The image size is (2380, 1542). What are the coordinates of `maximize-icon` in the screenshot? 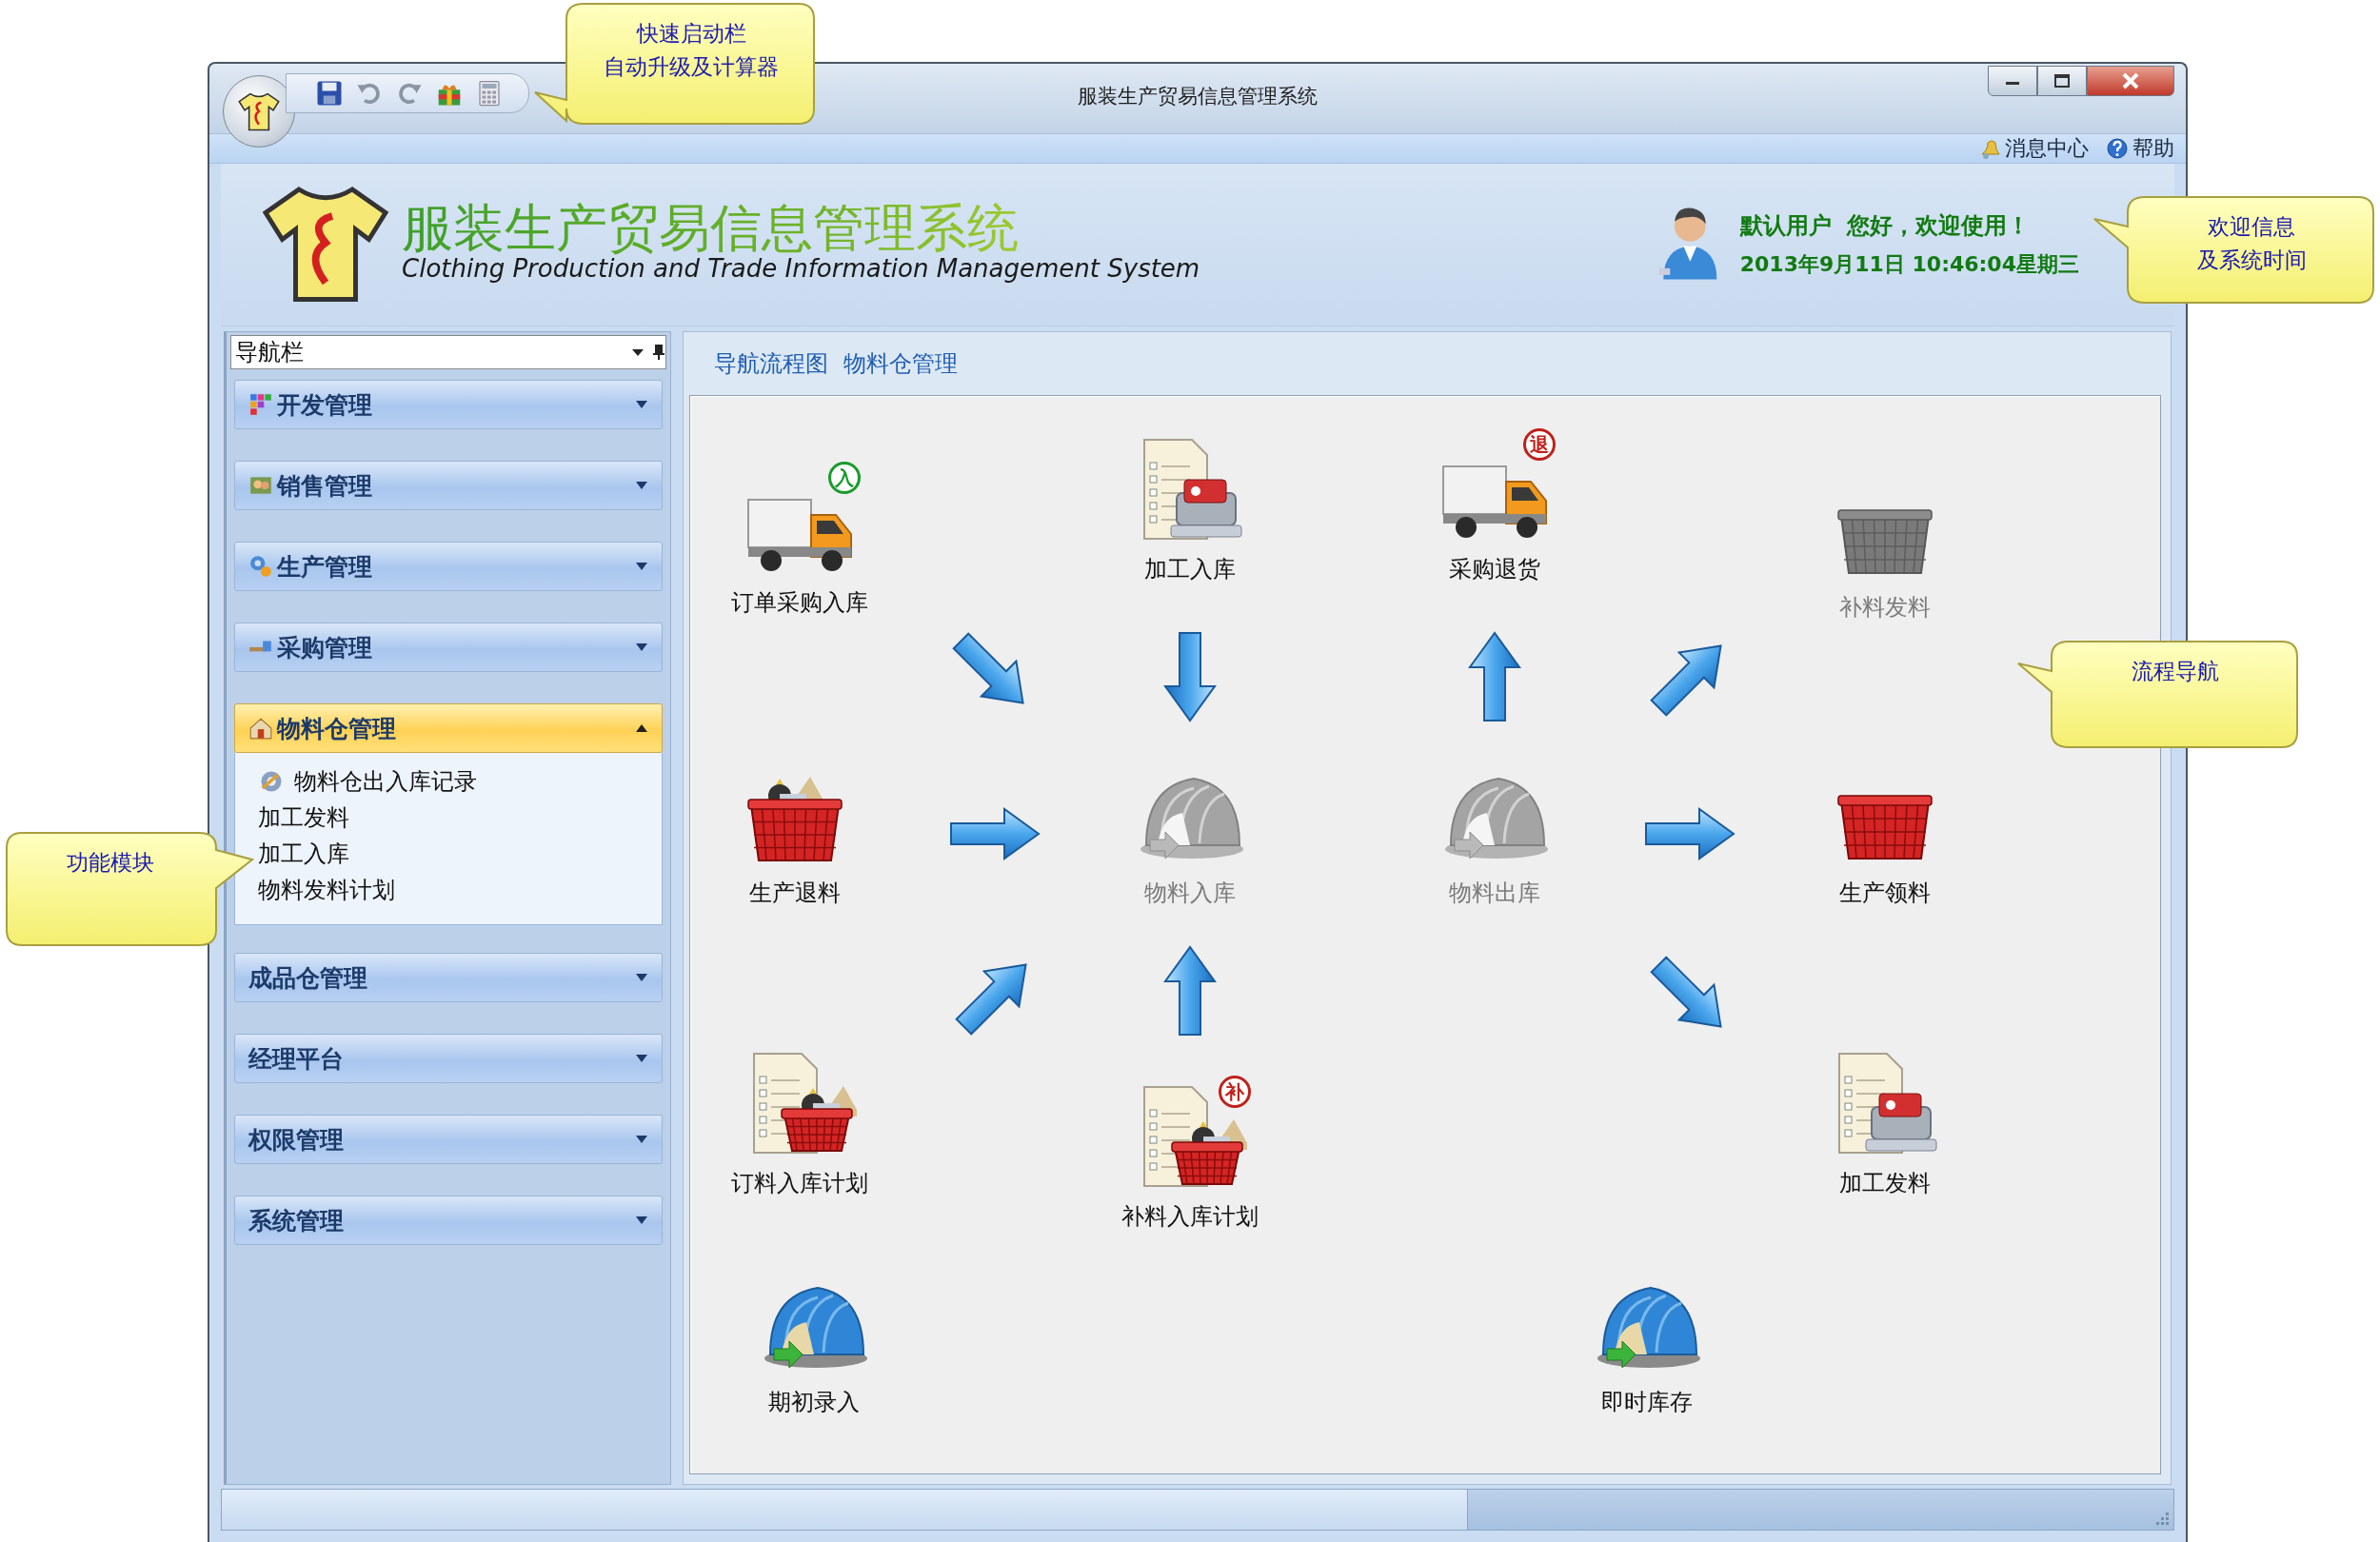 It's located at (2062, 81).